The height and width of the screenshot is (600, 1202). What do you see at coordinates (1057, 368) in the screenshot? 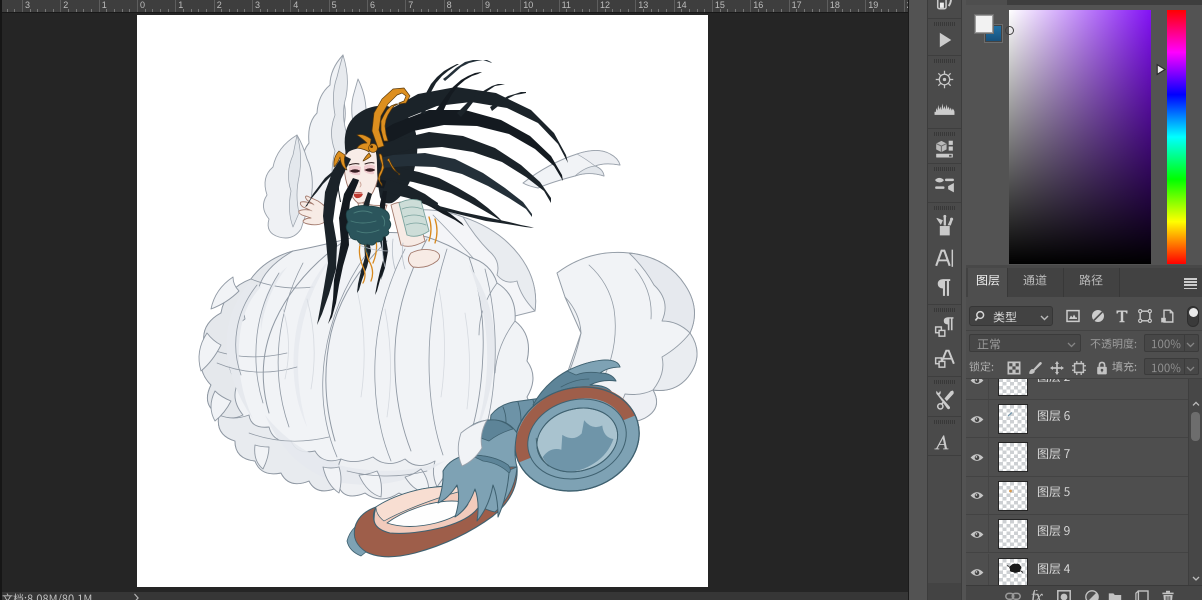
I see `lock-position-button` at bounding box center [1057, 368].